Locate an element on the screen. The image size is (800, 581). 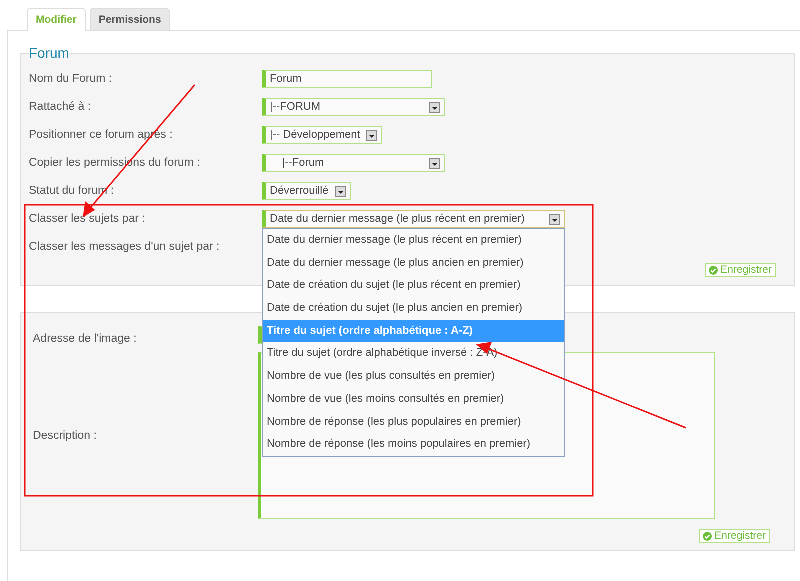
section-title: Forum is located at coordinates (49, 53).